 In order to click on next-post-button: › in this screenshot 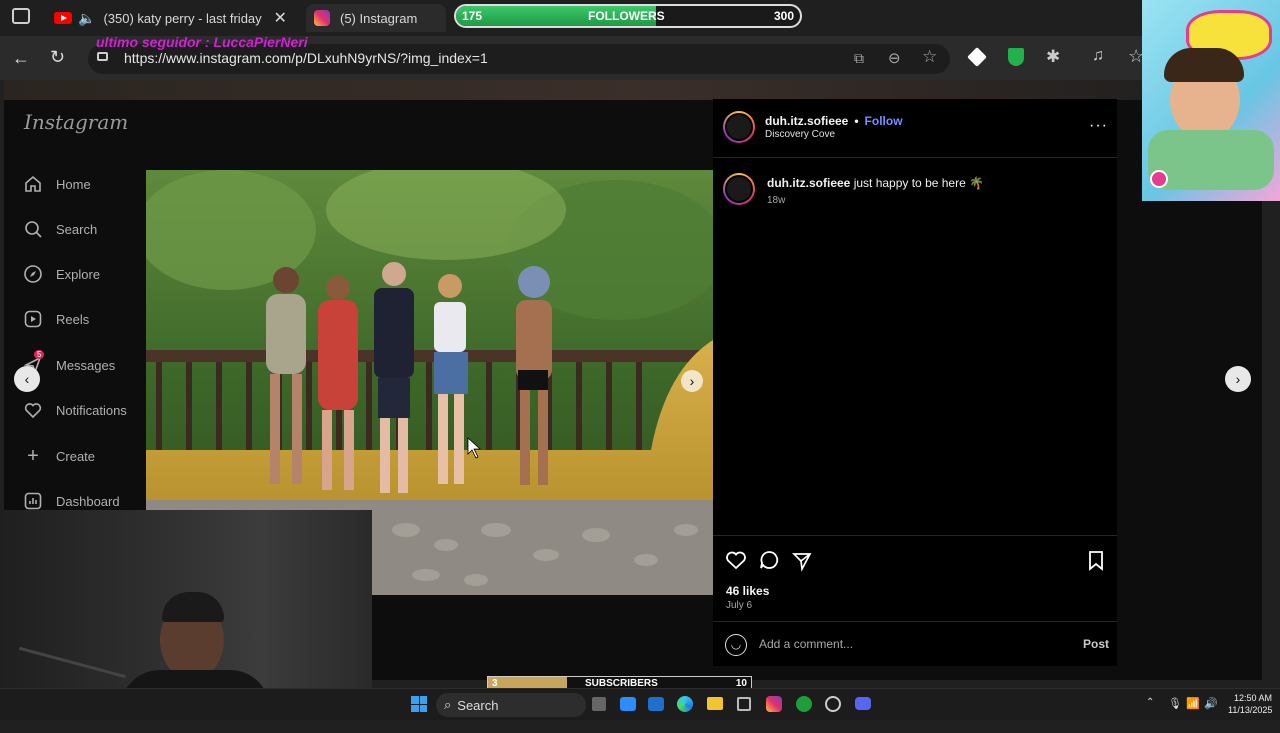, I will do `click(1238, 379)`.